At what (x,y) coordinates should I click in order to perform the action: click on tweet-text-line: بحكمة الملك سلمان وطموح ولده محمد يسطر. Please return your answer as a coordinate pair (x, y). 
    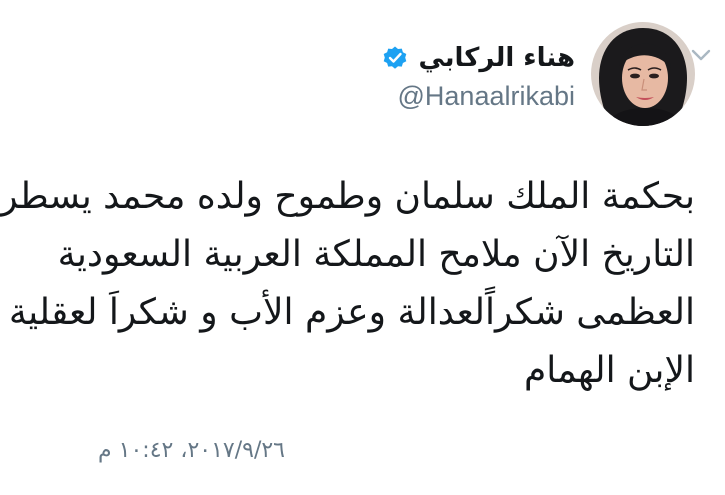
    Looking at the image, I should click on (347, 196).